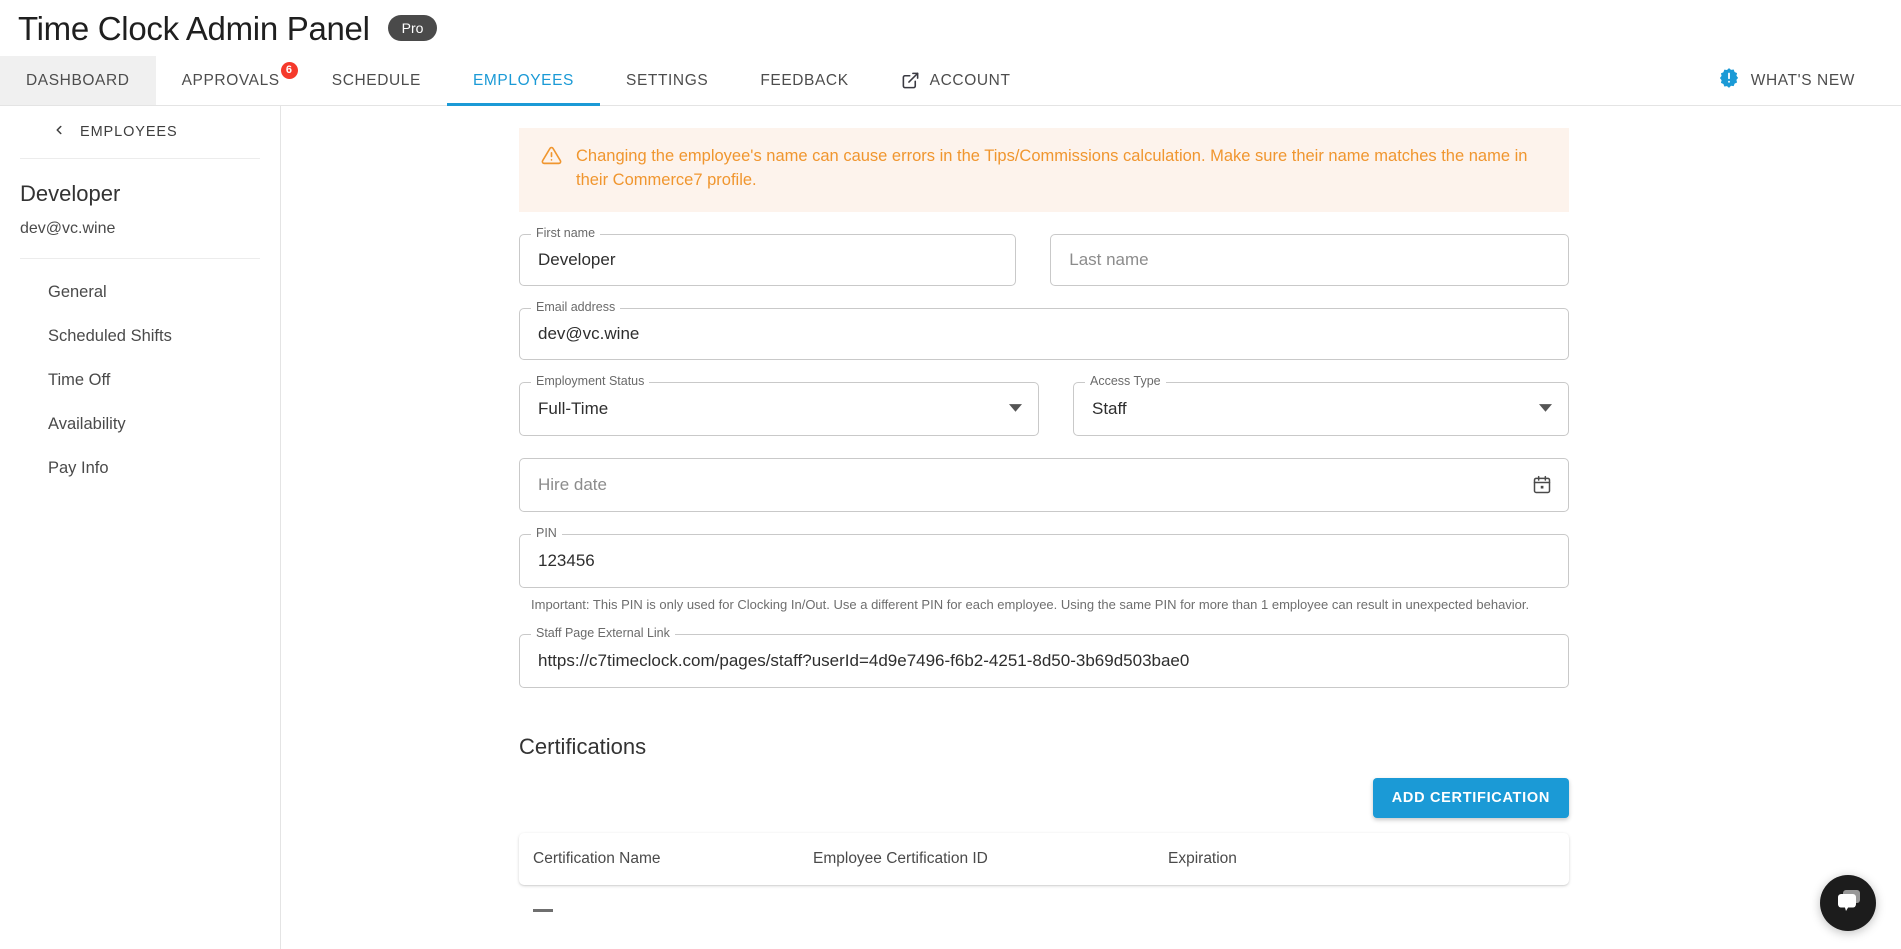  I want to click on sidebar-item-availability: Availability, so click(140, 424).